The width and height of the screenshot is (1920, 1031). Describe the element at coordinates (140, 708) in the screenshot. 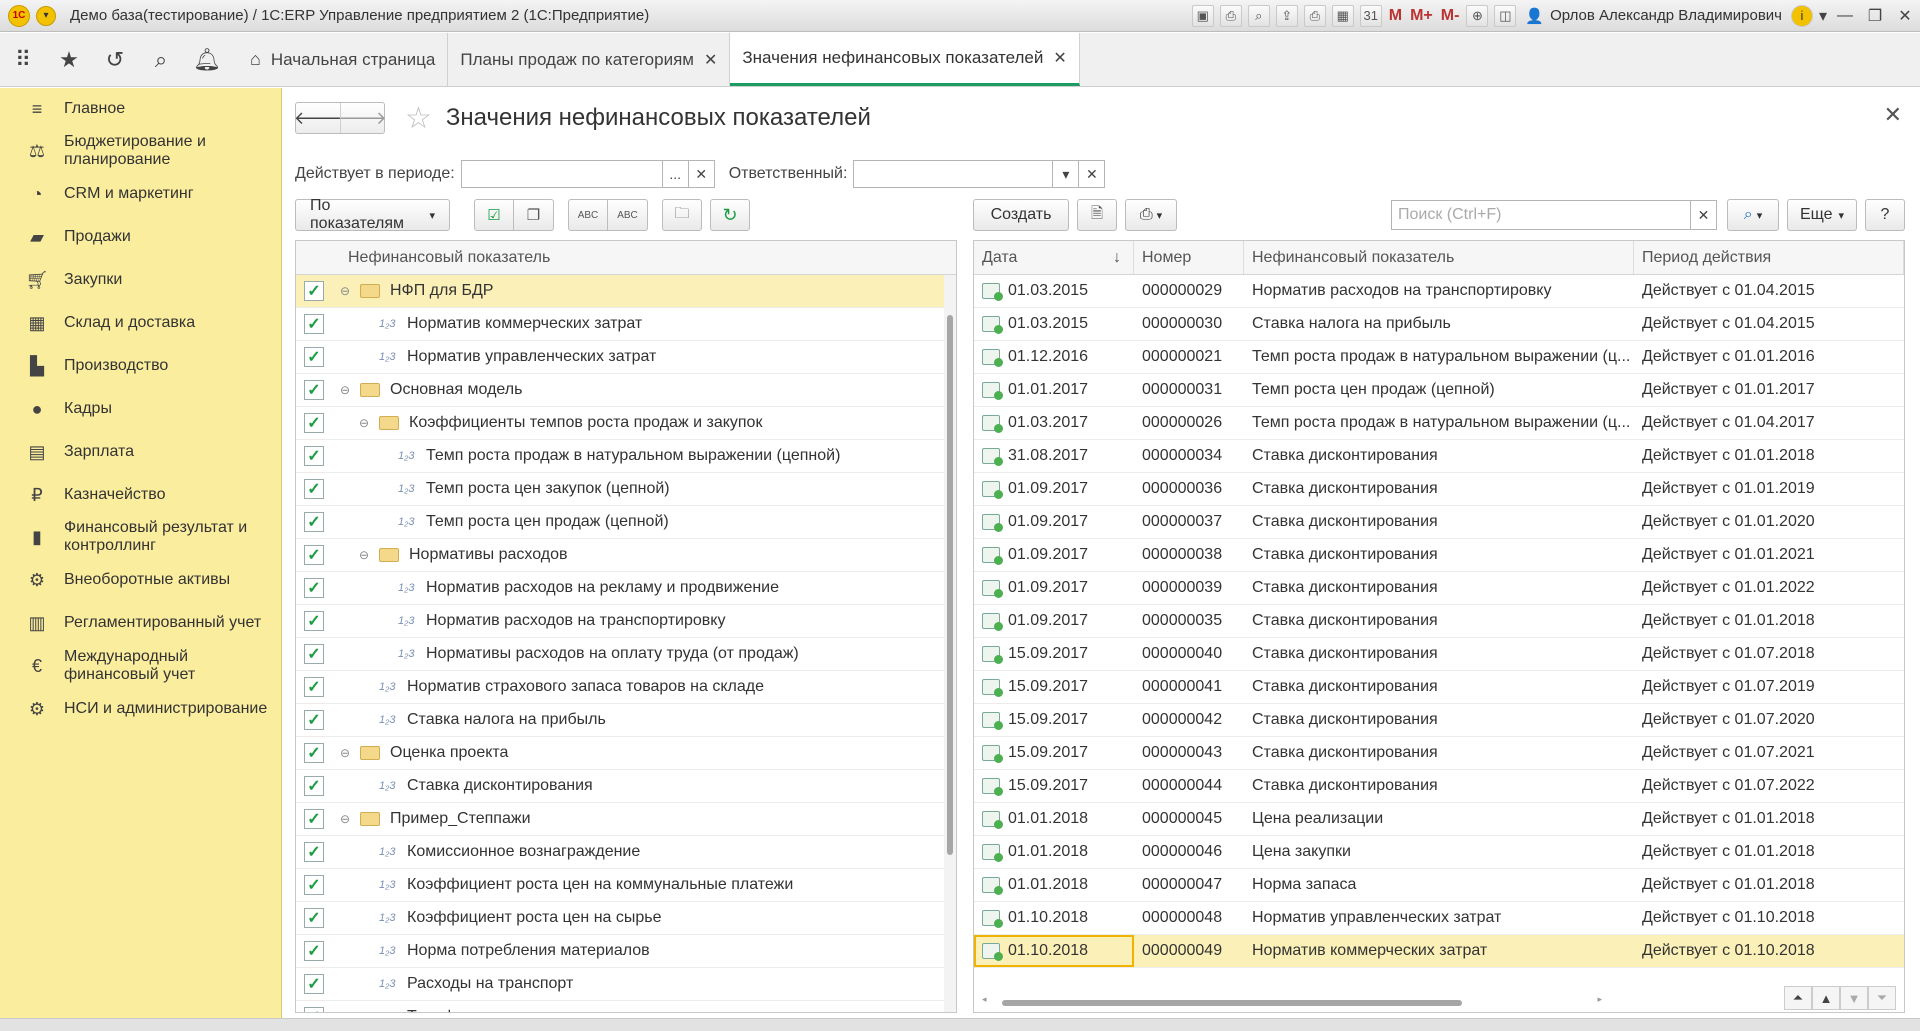

I see `sidebar-item-admin: ⚙ НСИ и администрирование` at that location.